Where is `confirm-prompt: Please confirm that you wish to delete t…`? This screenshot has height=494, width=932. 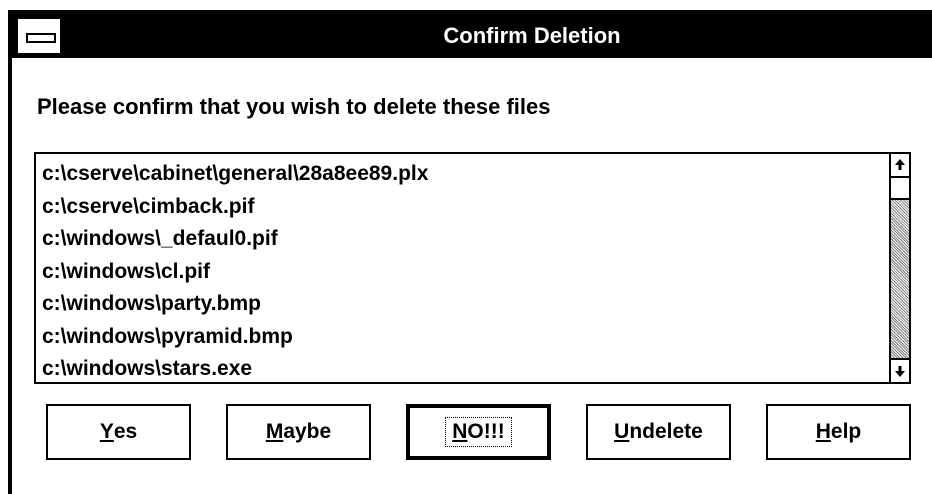 confirm-prompt: Please confirm that you wish to delete t… is located at coordinates (294, 106).